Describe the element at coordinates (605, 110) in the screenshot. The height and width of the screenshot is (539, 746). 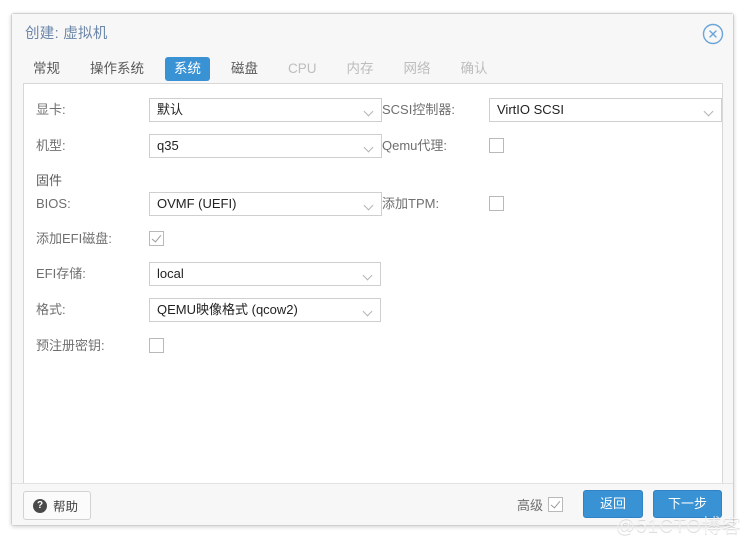
I see `scsi-controller-select: VirtIO SCSI` at that location.